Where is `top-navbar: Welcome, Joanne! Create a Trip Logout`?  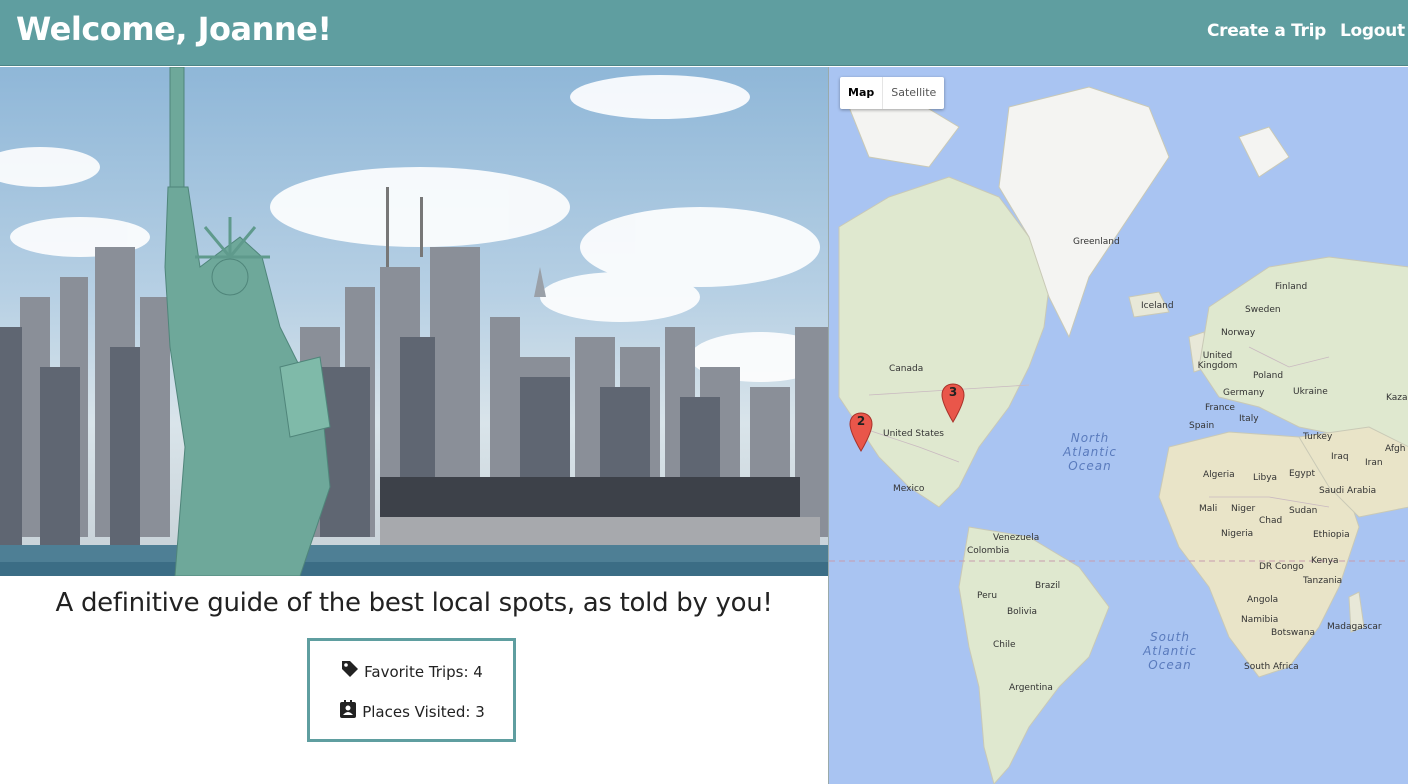 top-navbar: Welcome, Joanne! Create a Trip Logout is located at coordinates (704, 33).